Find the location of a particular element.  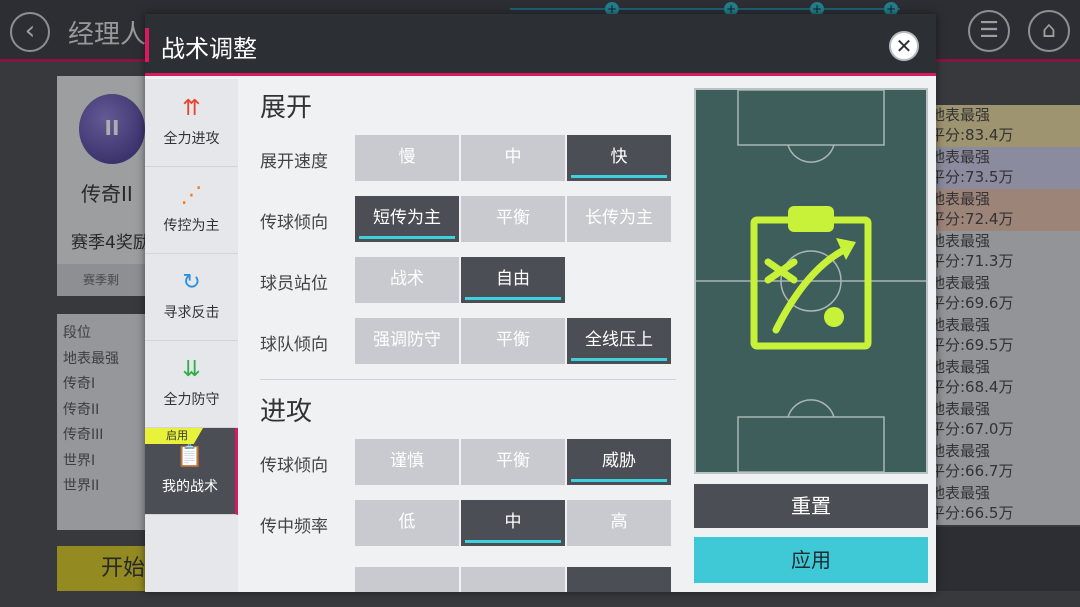

setting-option: 长传为主 is located at coordinates (619, 219).